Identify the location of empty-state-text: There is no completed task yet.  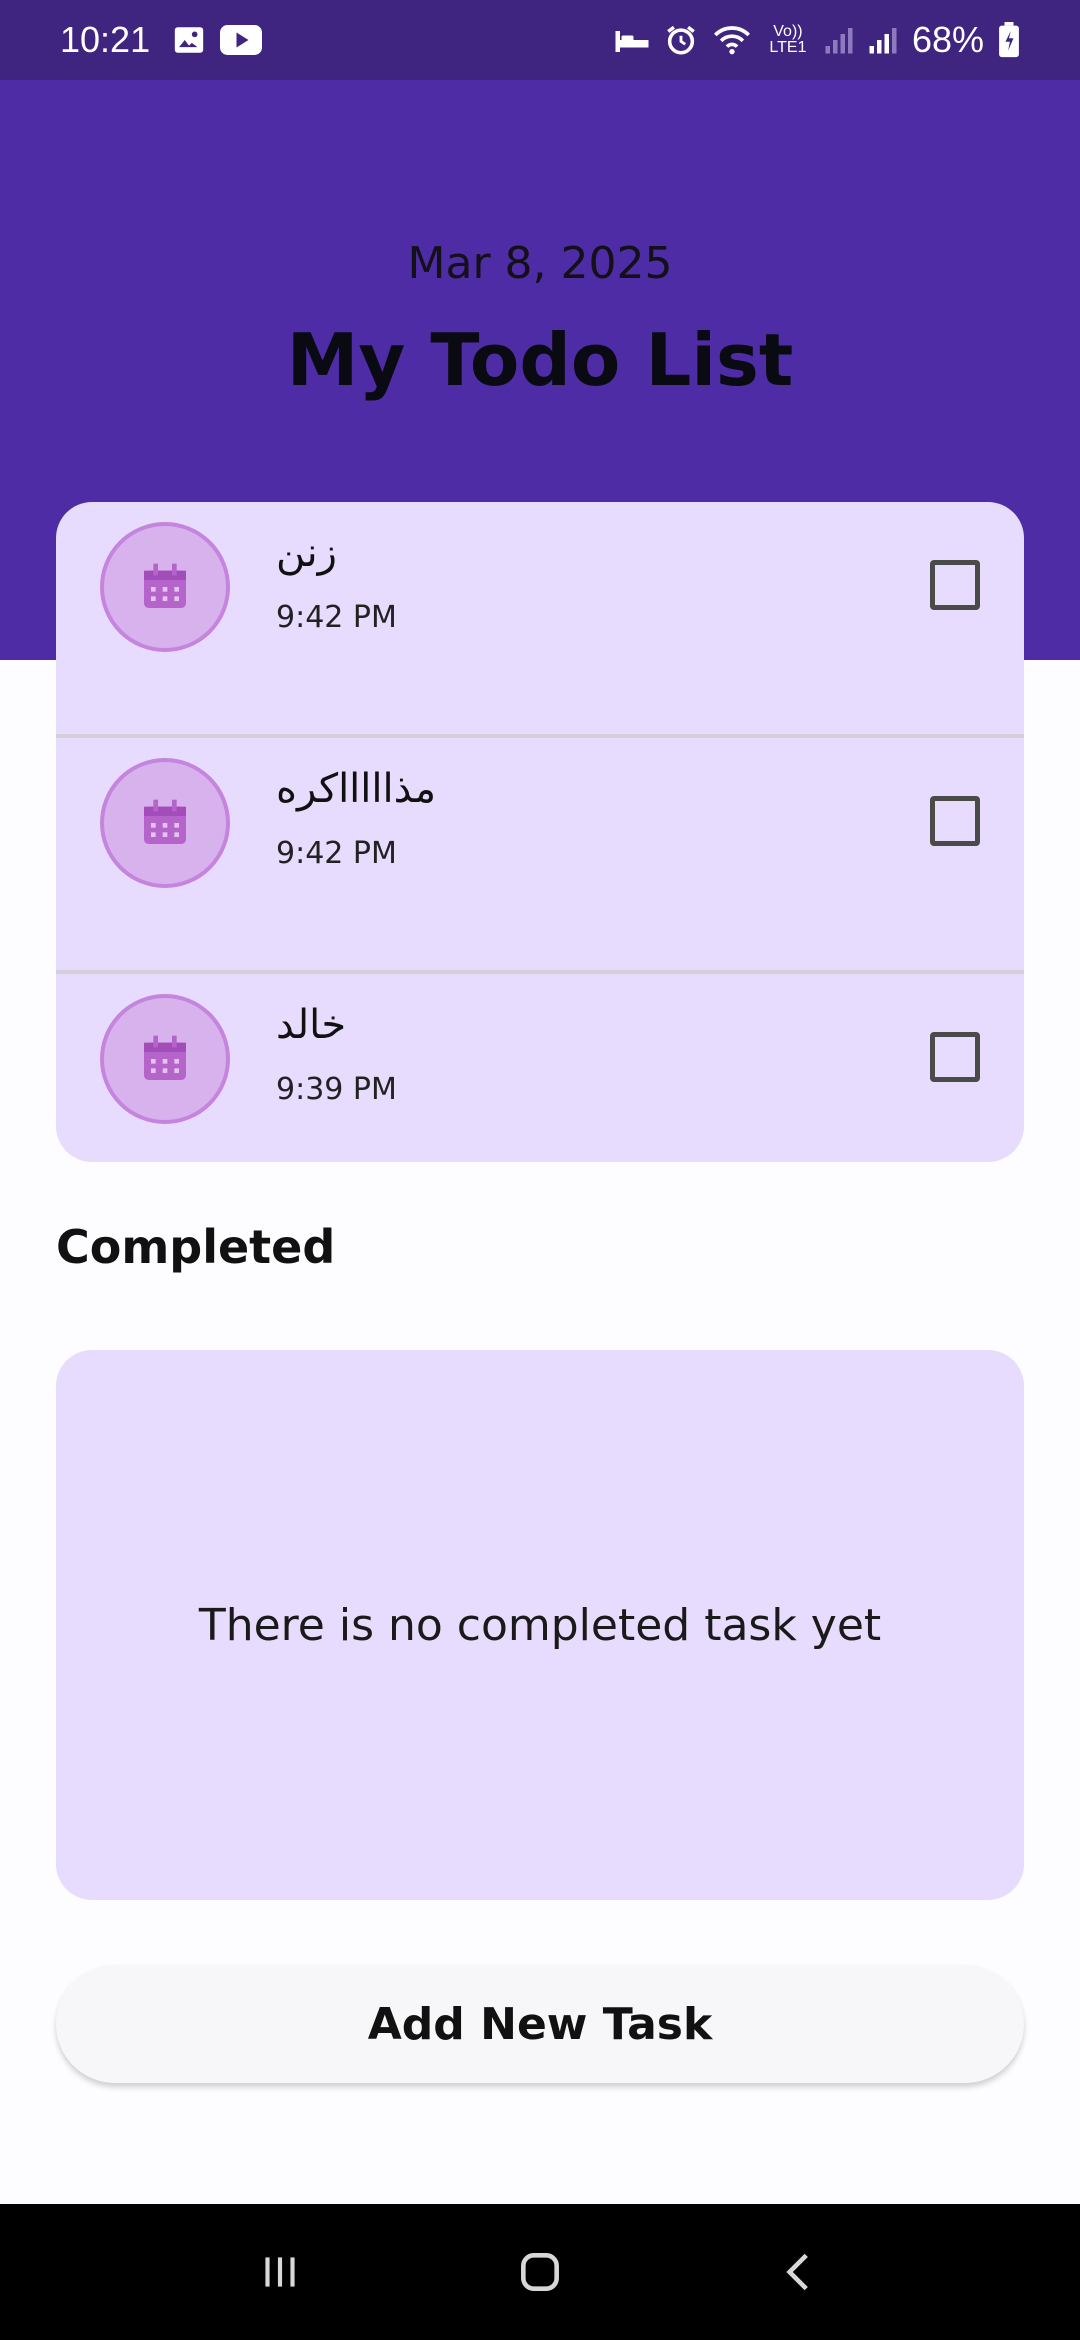
(540, 1625).